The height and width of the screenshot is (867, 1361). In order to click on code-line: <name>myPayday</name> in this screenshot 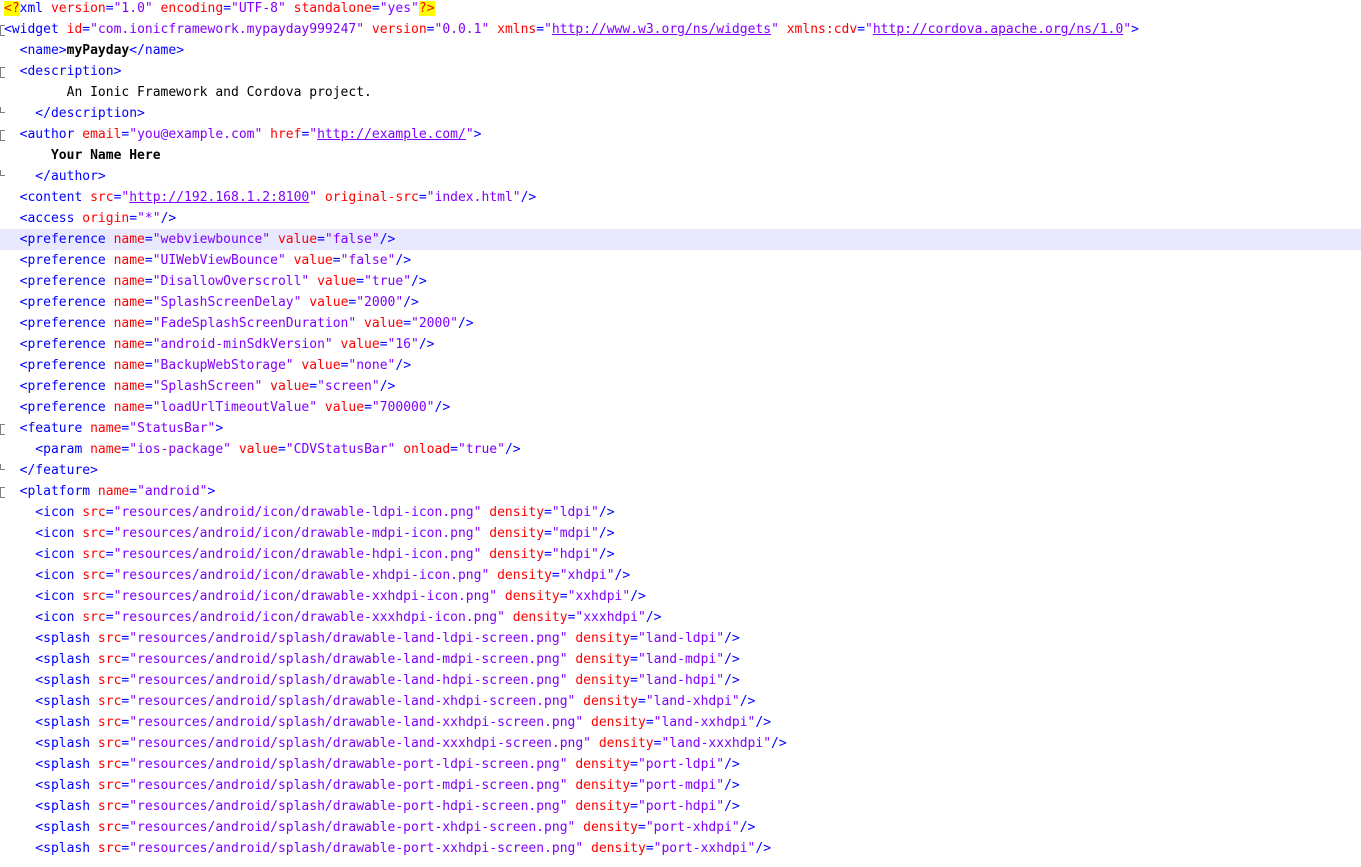, I will do `click(680, 50)`.